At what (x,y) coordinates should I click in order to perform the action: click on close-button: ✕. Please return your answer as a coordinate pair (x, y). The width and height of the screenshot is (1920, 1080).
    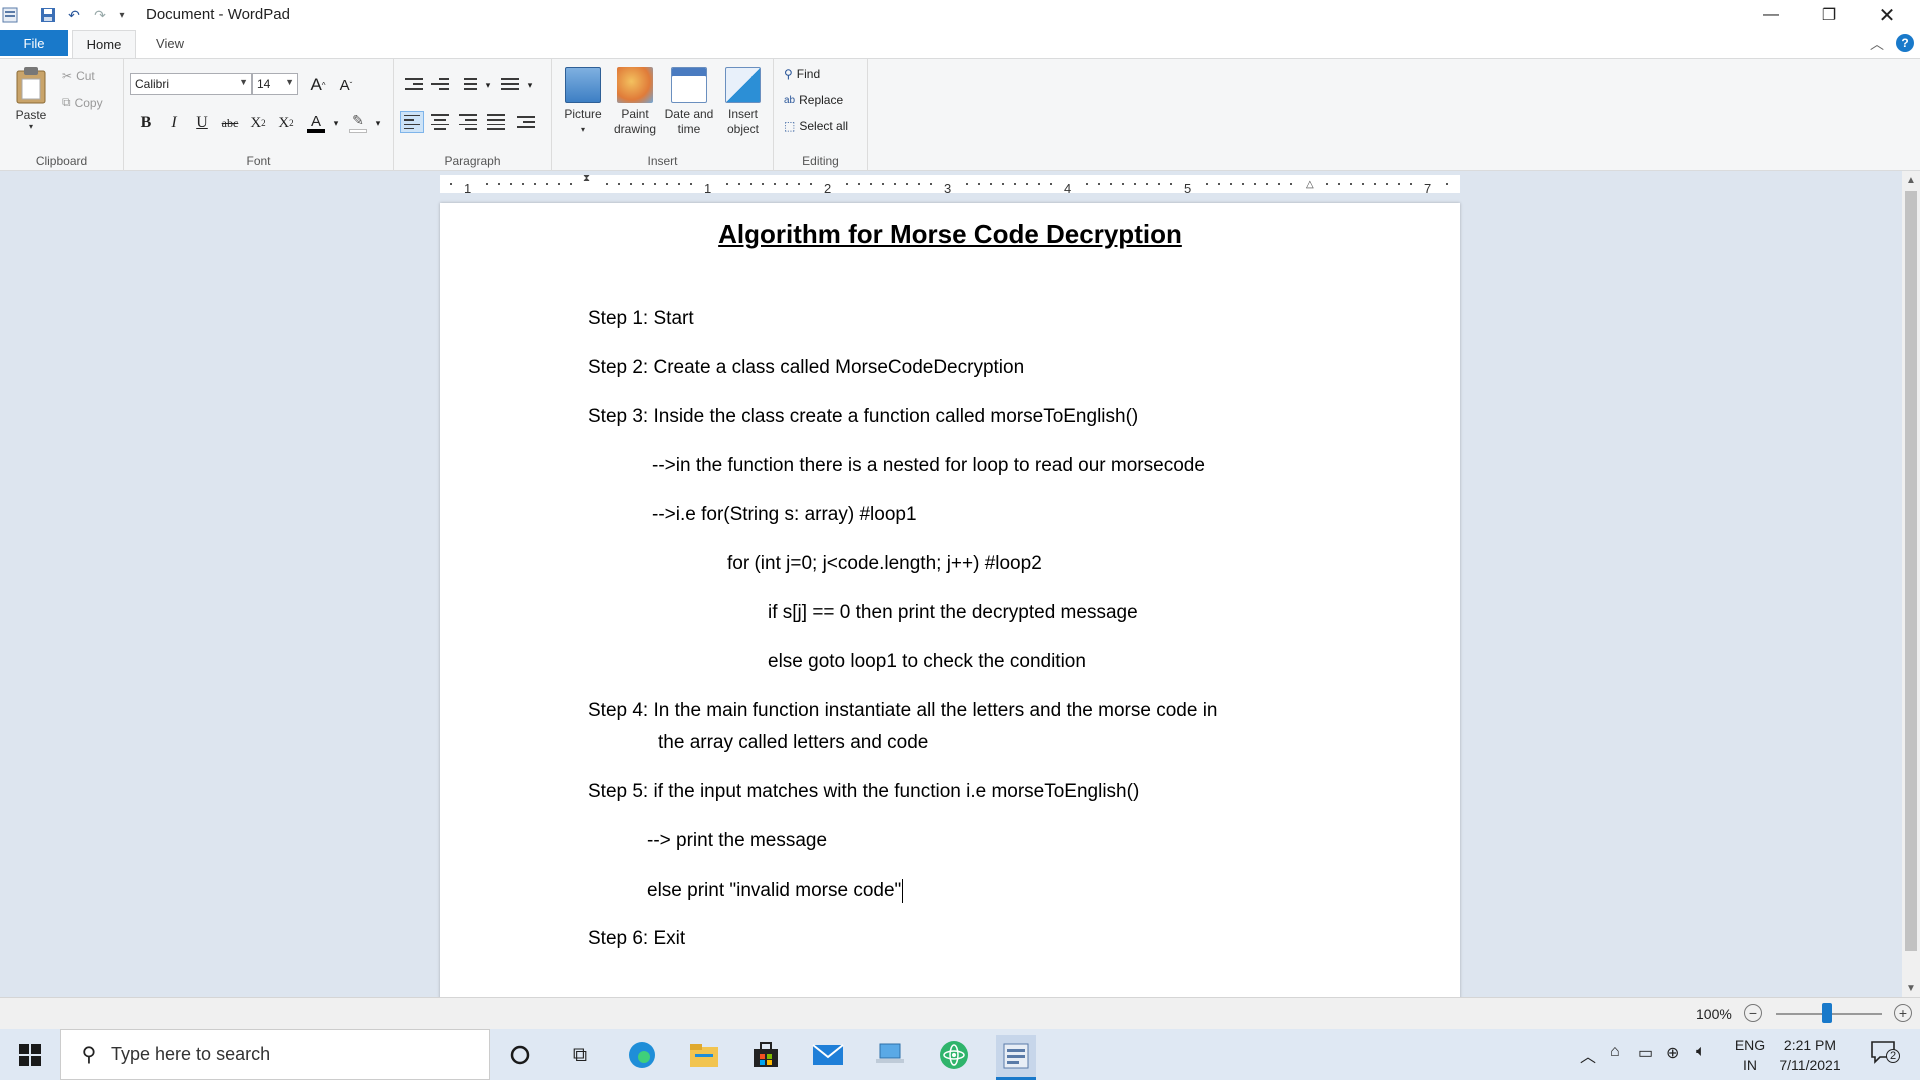
    Looking at the image, I should click on (1887, 15).